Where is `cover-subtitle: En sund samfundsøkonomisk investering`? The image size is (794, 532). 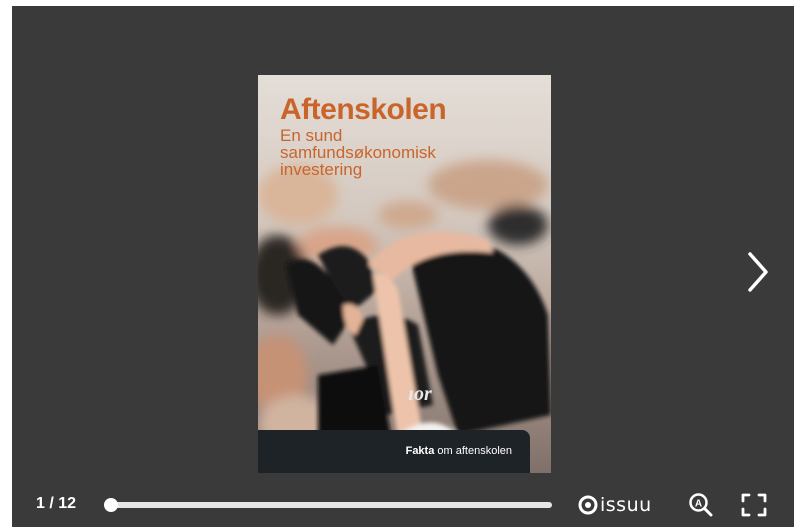
cover-subtitle: En sund samfundsøkonomisk investering is located at coordinates (358, 152).